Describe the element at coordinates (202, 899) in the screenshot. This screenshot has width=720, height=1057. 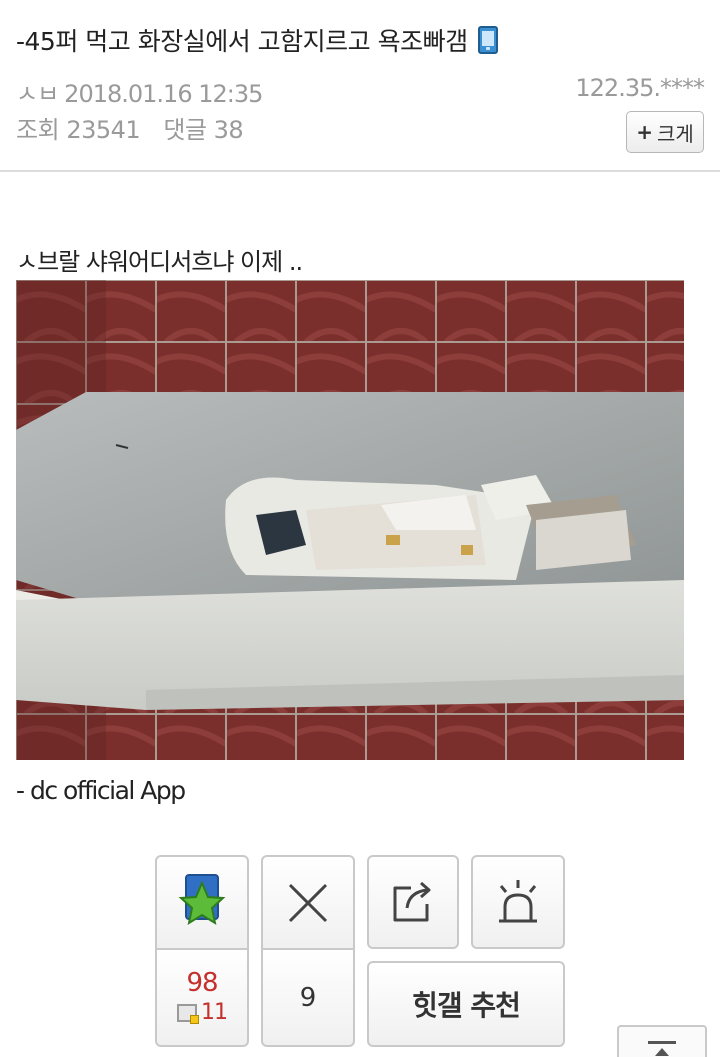
I see `green-star-icon` at that location.